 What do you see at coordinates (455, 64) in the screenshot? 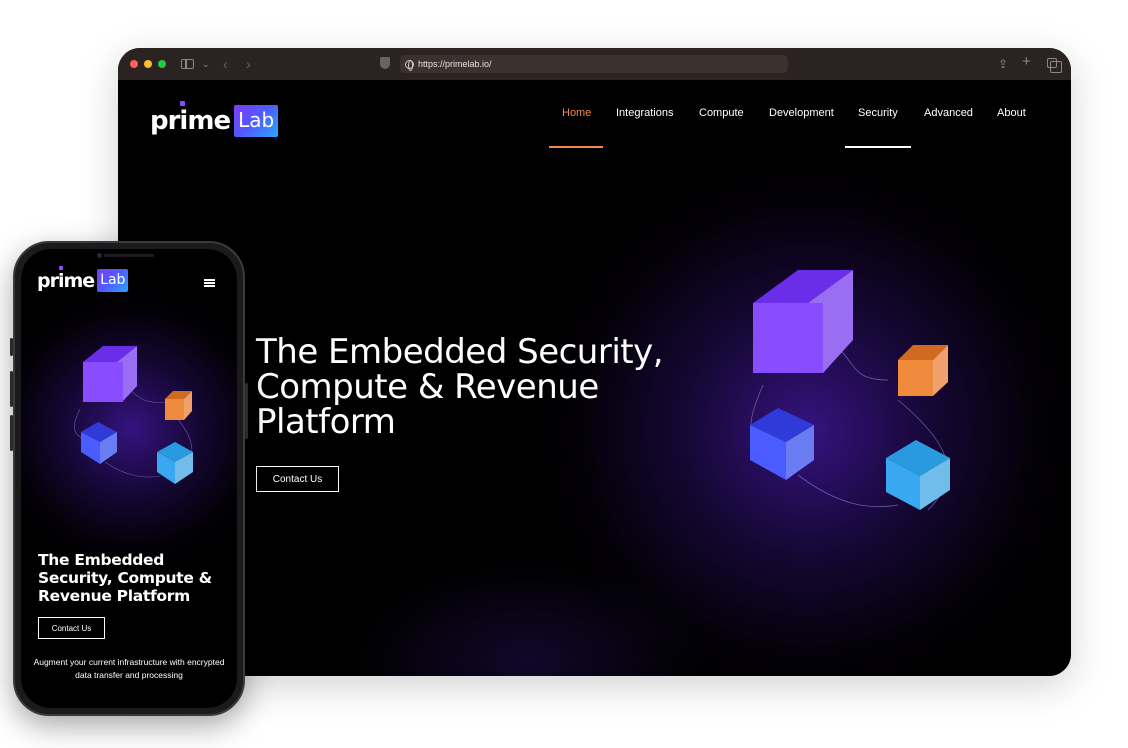
I see `address-bar-url: https://primelab.io/` at bounding box center [455, 64].